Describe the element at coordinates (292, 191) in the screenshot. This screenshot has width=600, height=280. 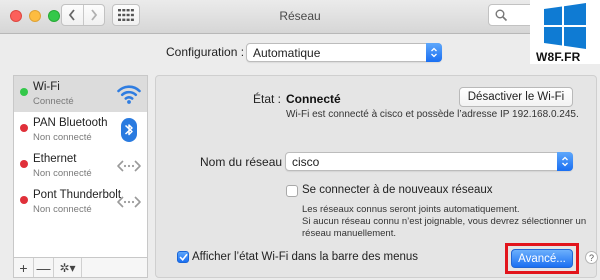
I see `join-new-networks-checkbox` at that location.